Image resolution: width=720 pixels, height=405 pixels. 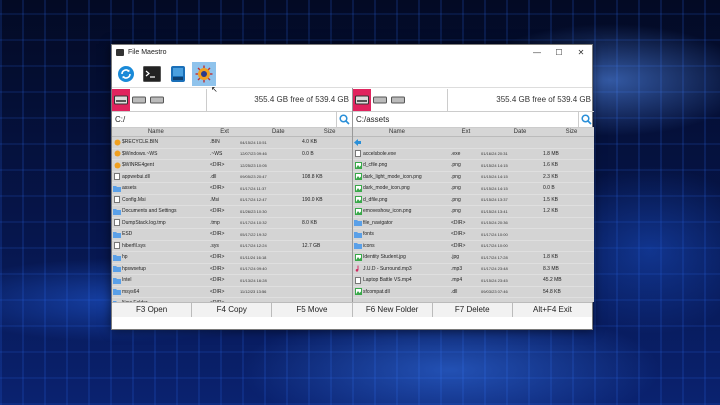 I want to click on exit-button: Alt+F4 Exit, so click(x=552, y=310).